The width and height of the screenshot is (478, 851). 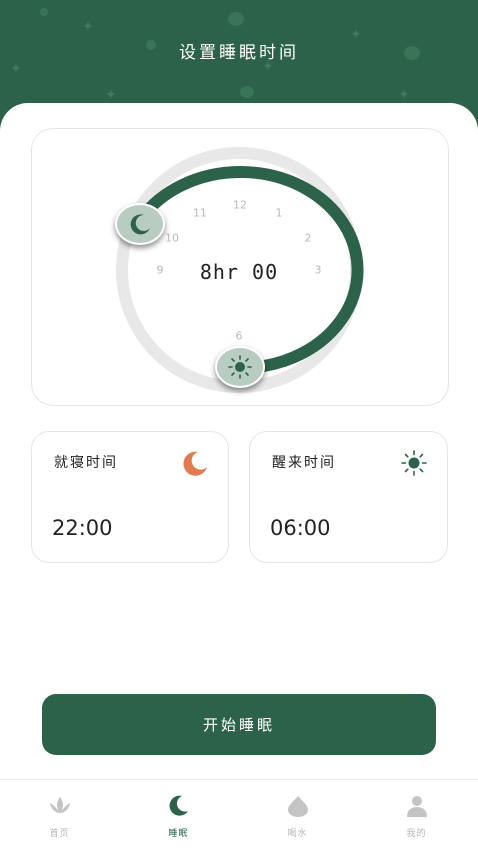 What do you see at coordinates (297, 834) in the screenshot?
I see `tab-water-label: 喝水` at bounding box center [297, 834].